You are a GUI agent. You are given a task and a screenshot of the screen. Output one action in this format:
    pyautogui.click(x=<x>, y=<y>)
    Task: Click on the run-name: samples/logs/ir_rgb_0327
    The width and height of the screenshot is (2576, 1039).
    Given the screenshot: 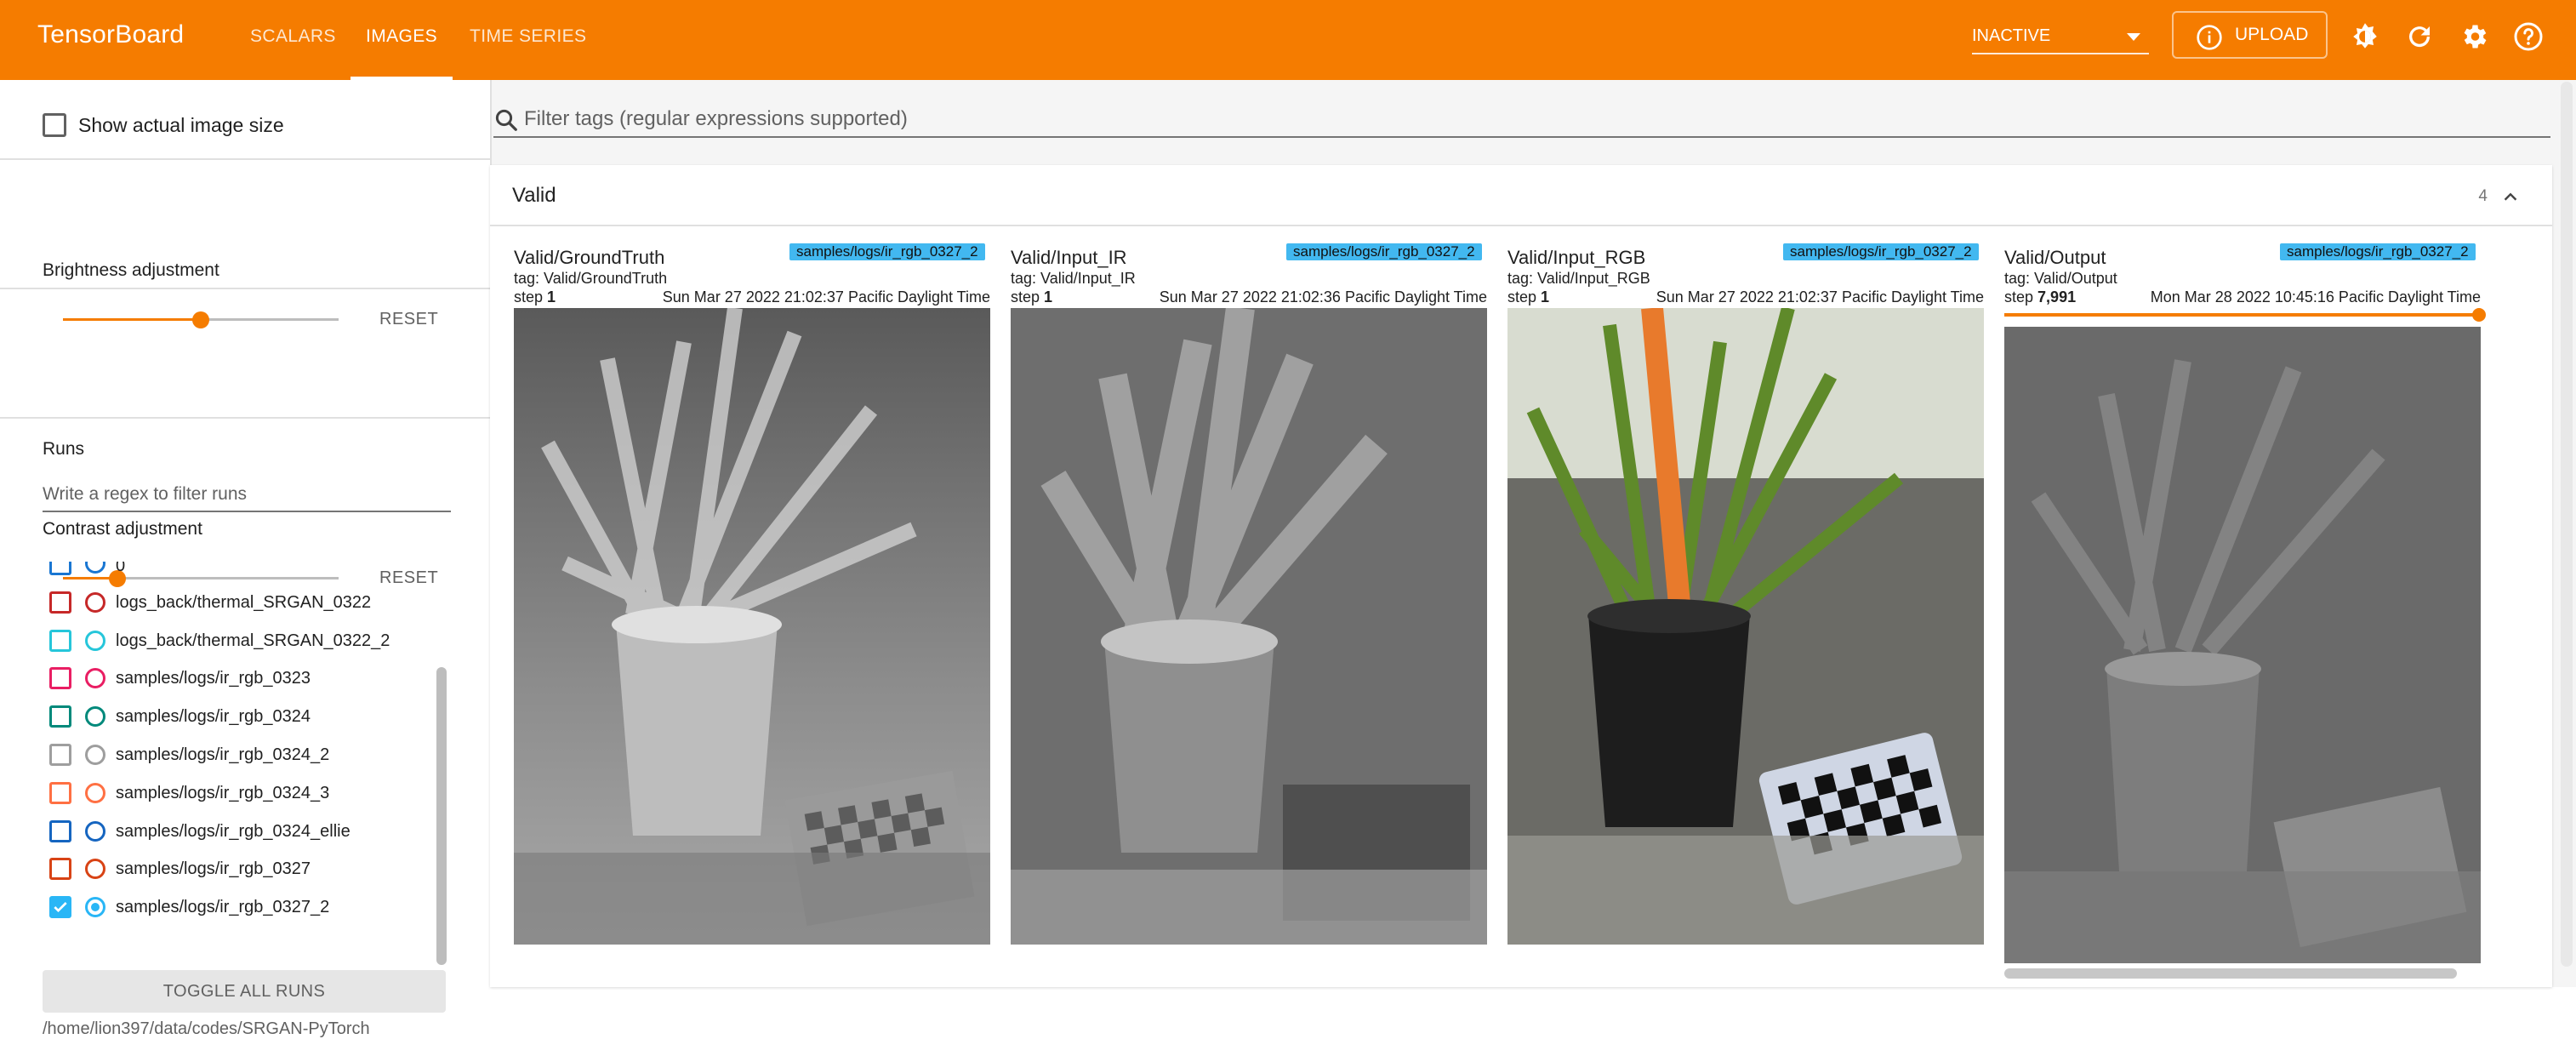 What is the action you would take?
    pyautogui.click(x=214, y=869)
    